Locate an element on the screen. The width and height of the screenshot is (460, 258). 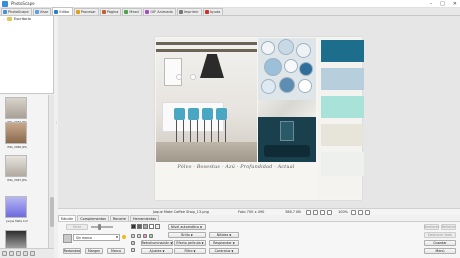
rotate-slider-handle is located at coordinates (99, 227).